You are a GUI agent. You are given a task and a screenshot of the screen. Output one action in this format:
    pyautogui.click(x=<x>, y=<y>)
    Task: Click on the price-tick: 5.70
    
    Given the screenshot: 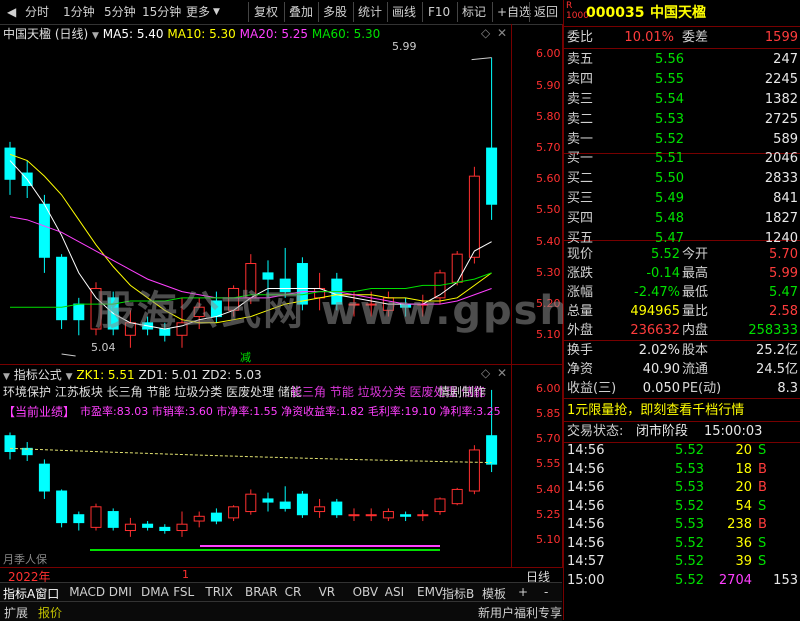 What is the action you would take?
    pyautogui.click(x=548, y=148)
    